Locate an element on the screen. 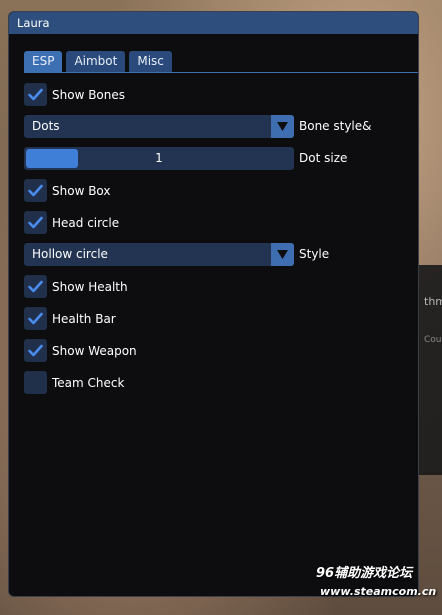 The height and width of the screenshot is (615, 442). show-health-label: Show Health is located at coordinates (90, 286).